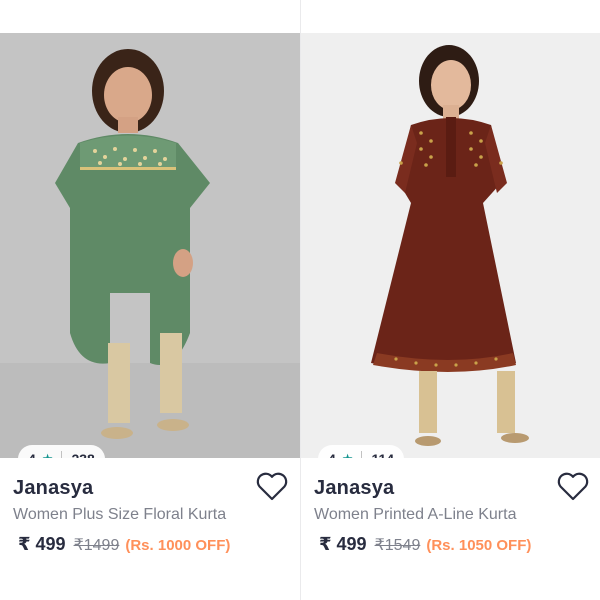 The height and width of the screenshot is (600, 600). What do you see at coordinates (124, 544) in the screenshot?
I see `price-row: ₹ 499 ₹1499 (Rs. 1000 OFF)` at bounding box center [124, 544].